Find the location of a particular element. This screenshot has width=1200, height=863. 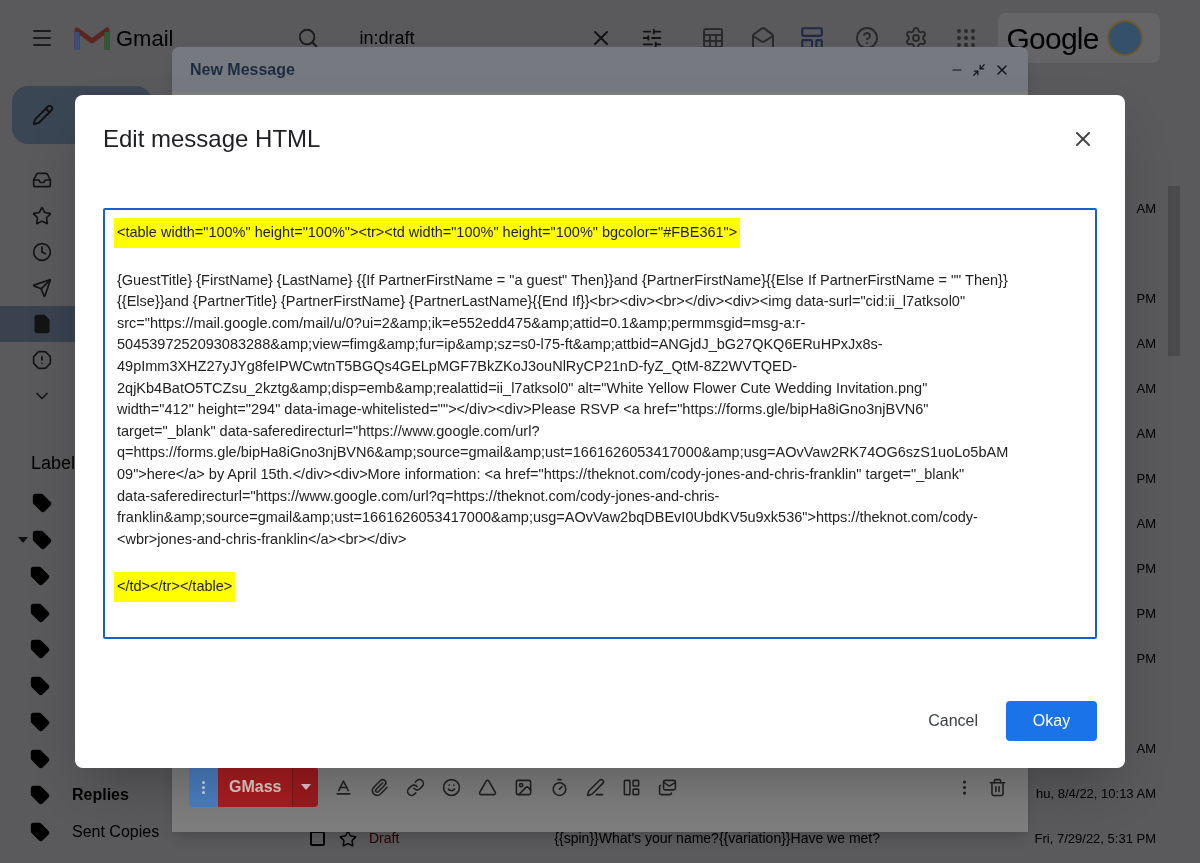

section-heading: Label is located at coordinates (53, 463).